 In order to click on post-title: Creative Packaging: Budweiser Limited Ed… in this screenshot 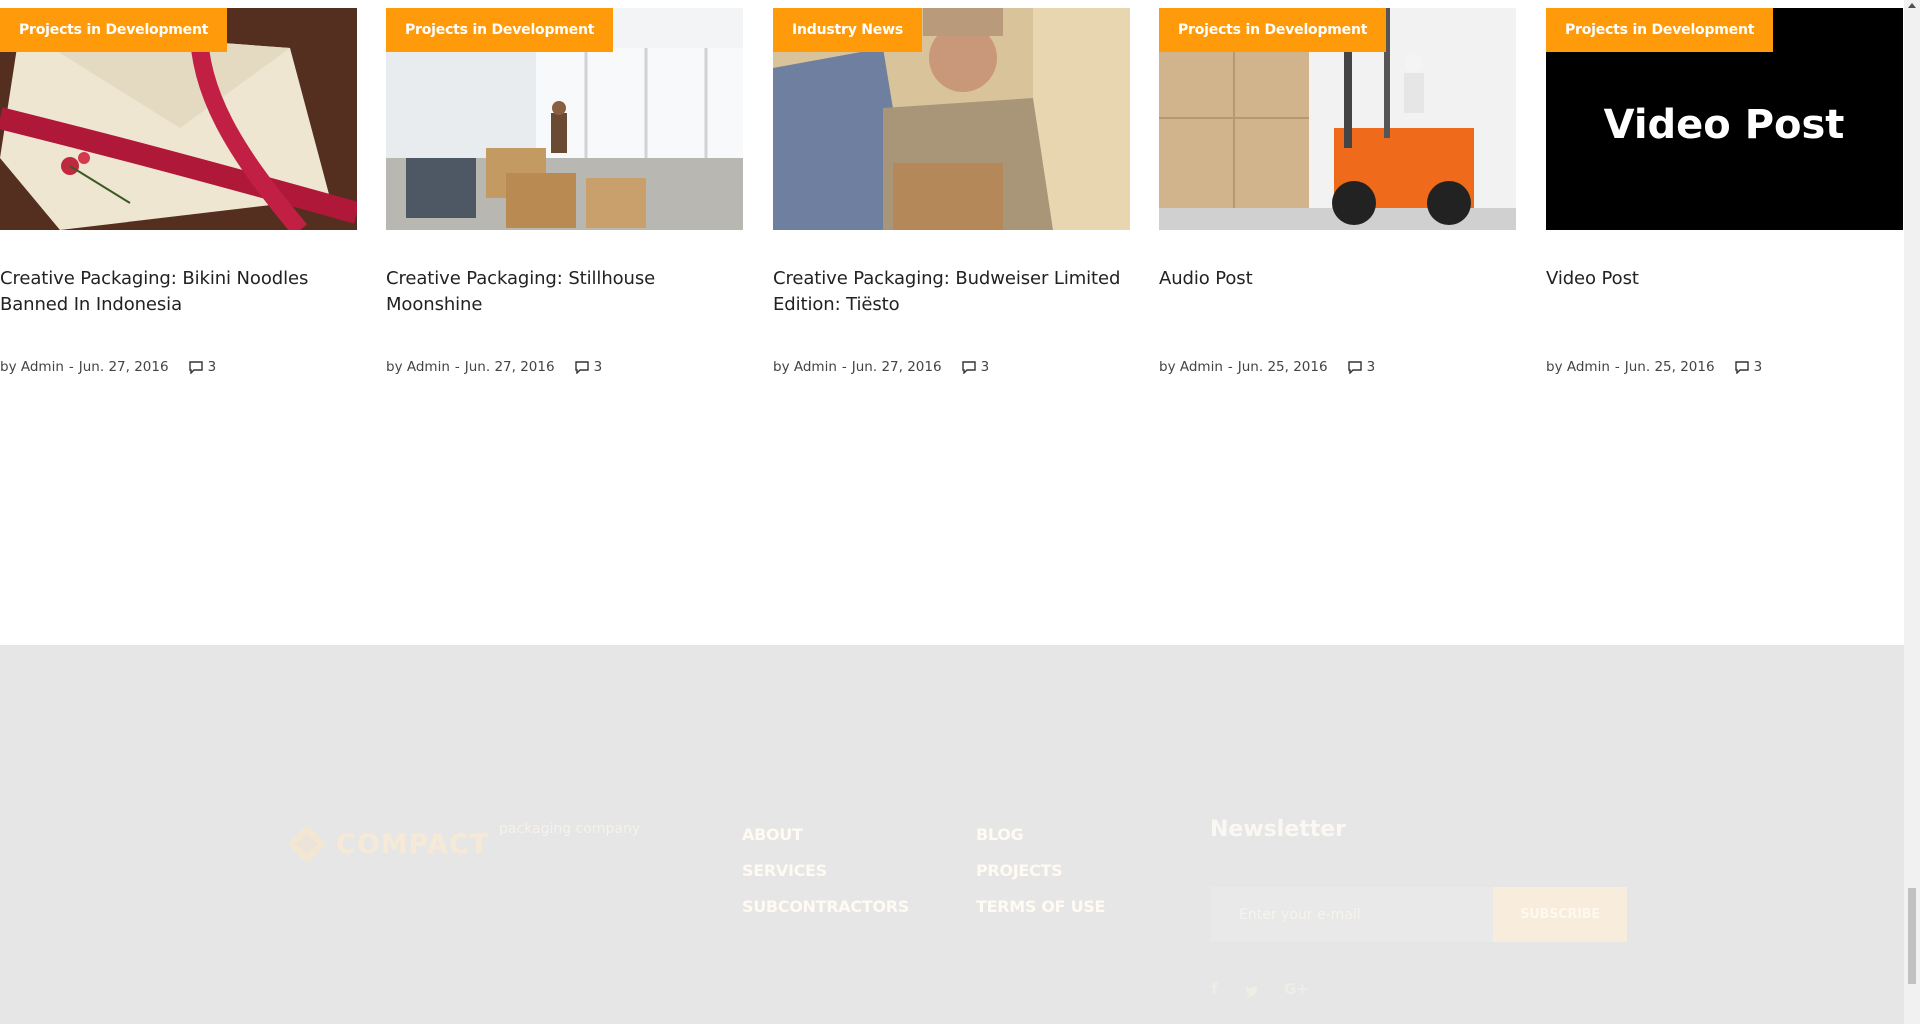, I will do `click(950, 292)`.